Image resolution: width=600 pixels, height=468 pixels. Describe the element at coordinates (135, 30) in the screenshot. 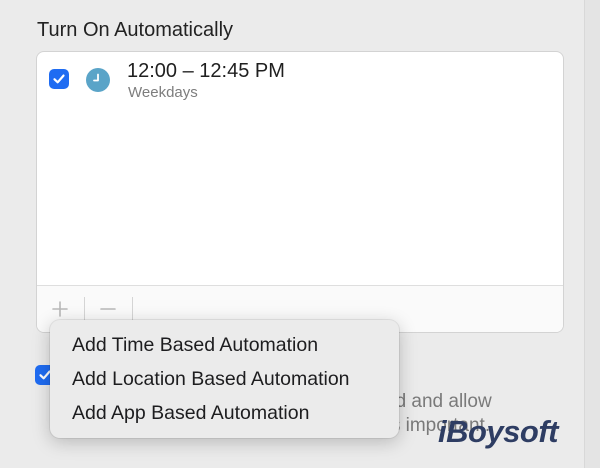

I see `section-title: Turn On Automatically` at that location.